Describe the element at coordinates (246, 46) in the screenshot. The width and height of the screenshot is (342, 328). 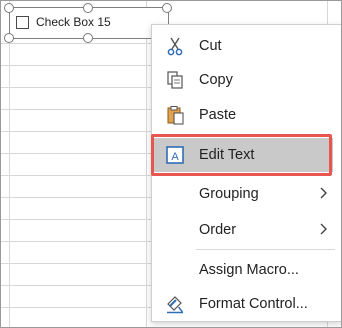
I see `menu-item-cut: Cut` at that location.